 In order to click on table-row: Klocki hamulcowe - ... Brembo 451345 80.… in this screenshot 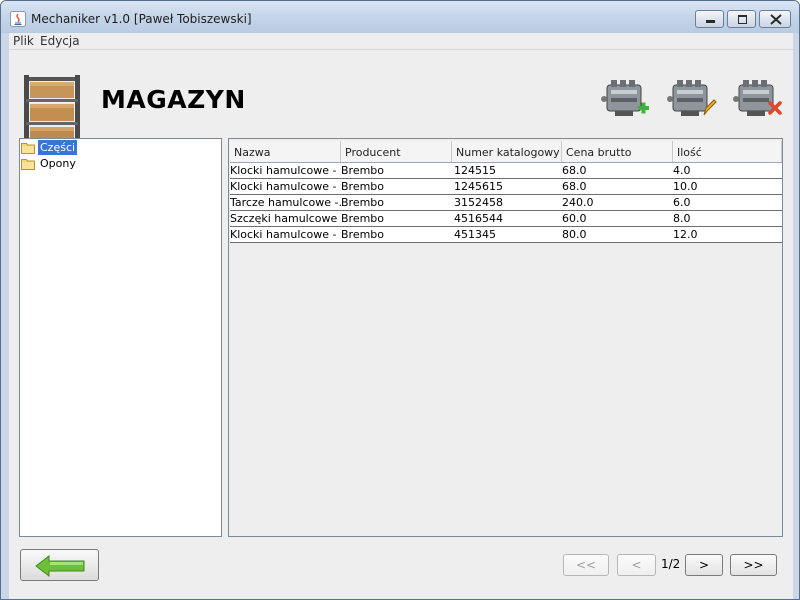, I will do `click(506, 235)`.